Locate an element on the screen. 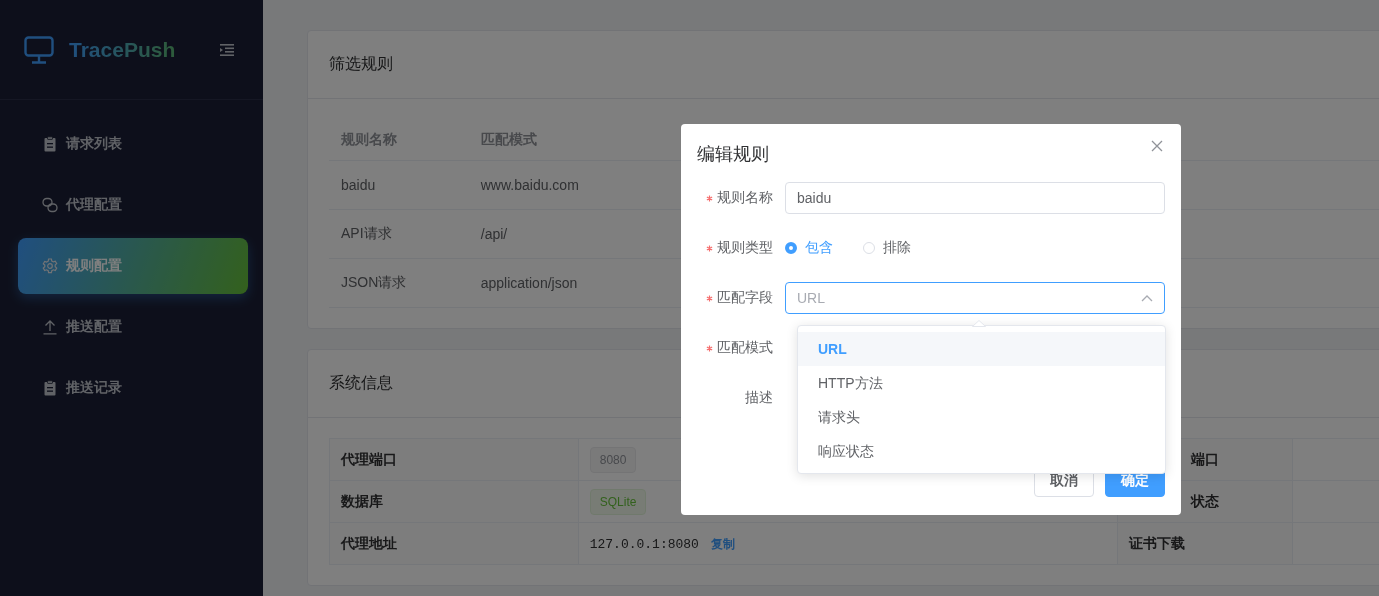 Image resolution: width=1379 pixels, height=596 pixels. sidebar-item: 请求列表 is located at coordinates (133, 144).